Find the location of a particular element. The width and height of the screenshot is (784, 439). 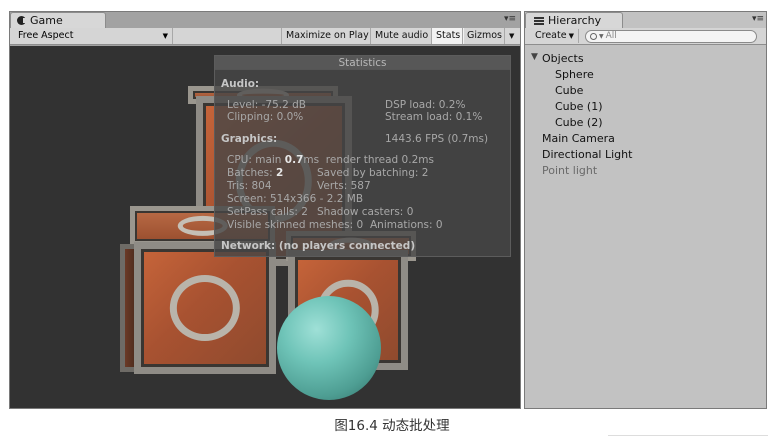

aspect-label: Free Aspect is located at coordinates (46, 35).